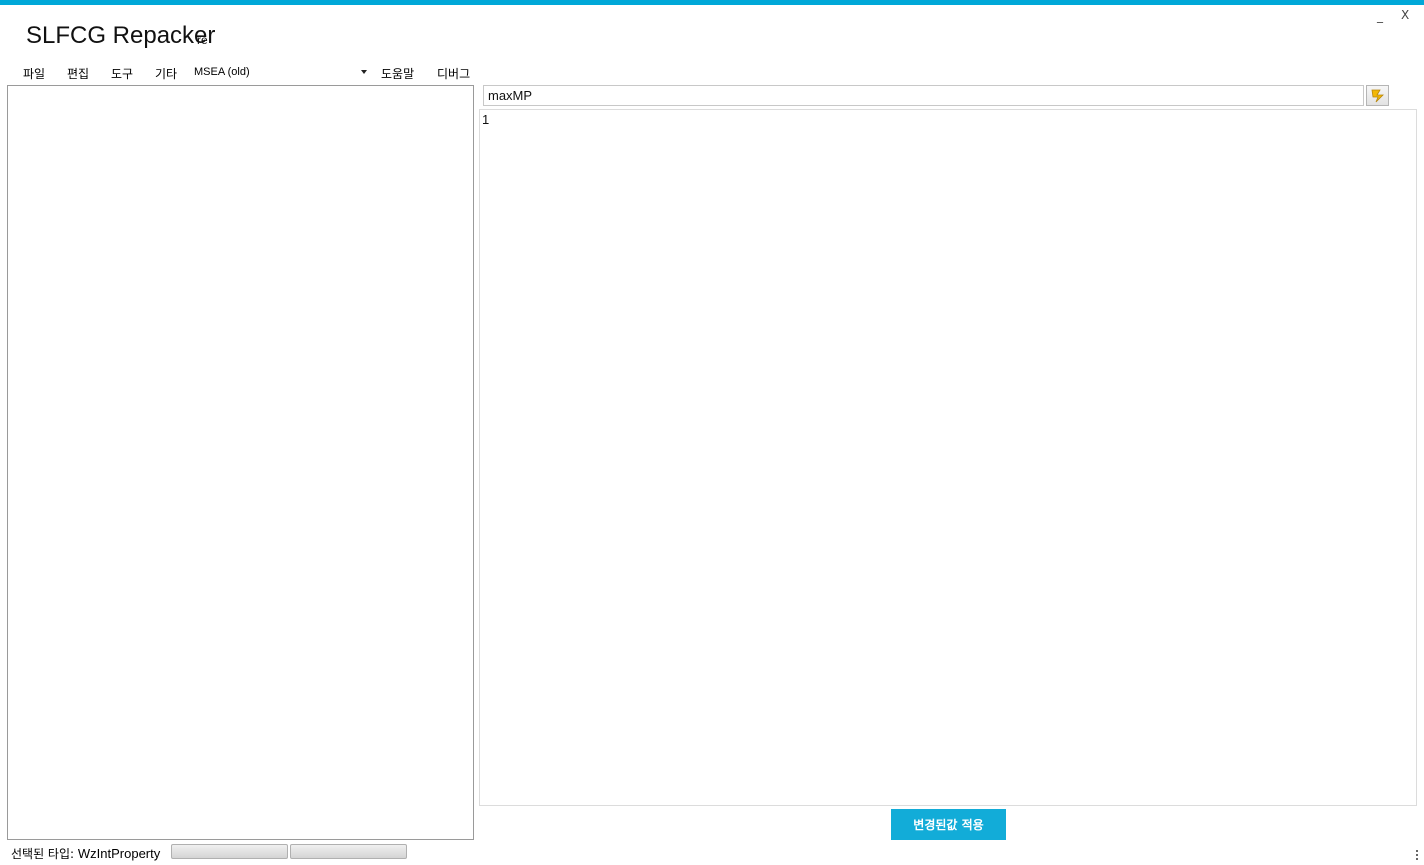 This screenshot has height=865, width=1424. Describe the element at coordinates (43, 854) in the screenshot. I see `selected-type-label: 선택된 타입:` at that location.